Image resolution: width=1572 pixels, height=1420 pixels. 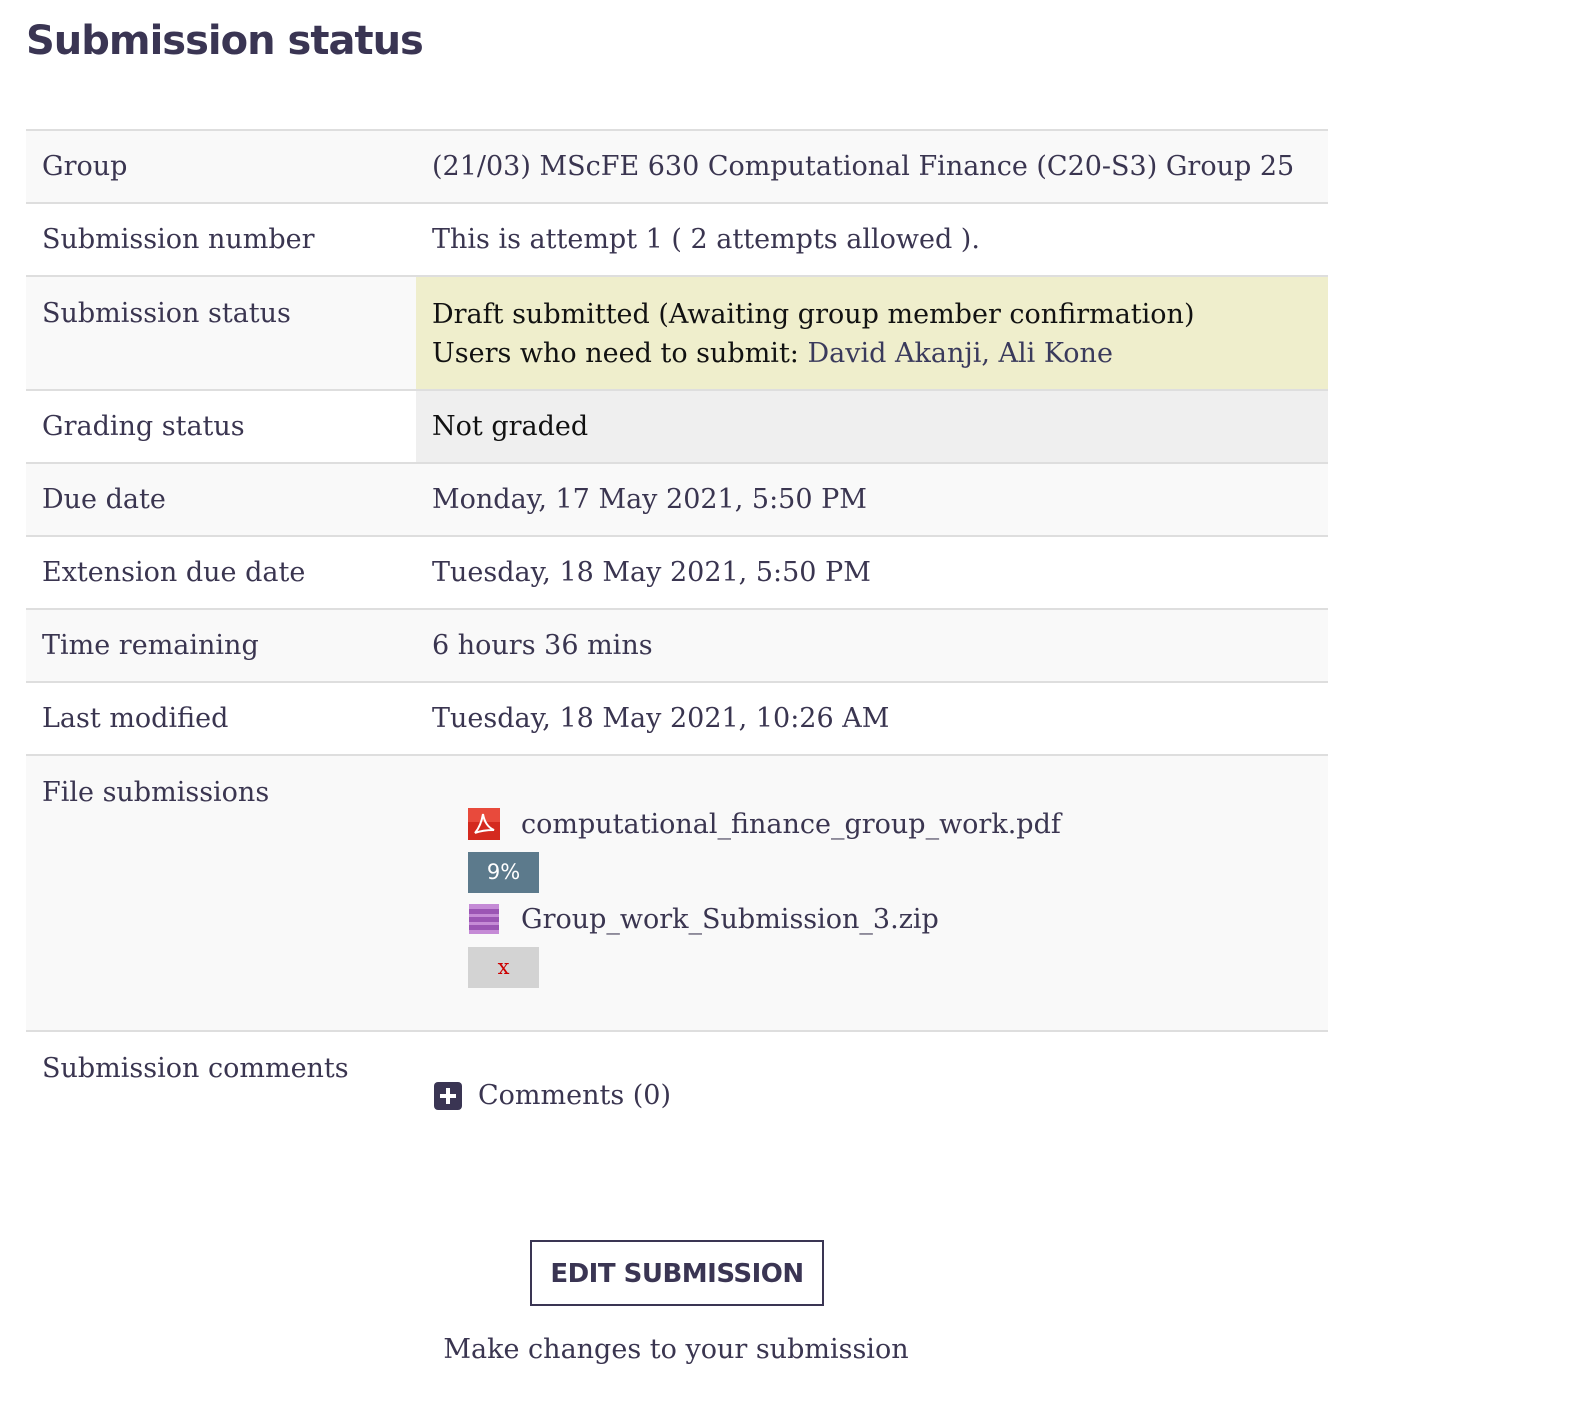 What do you see at coordinates (651, 572) in the screenshot?
I see `extension-due-date-value: Tuesday, 18 May 2021, 5:50 PM` at bounding box center [651, 572].